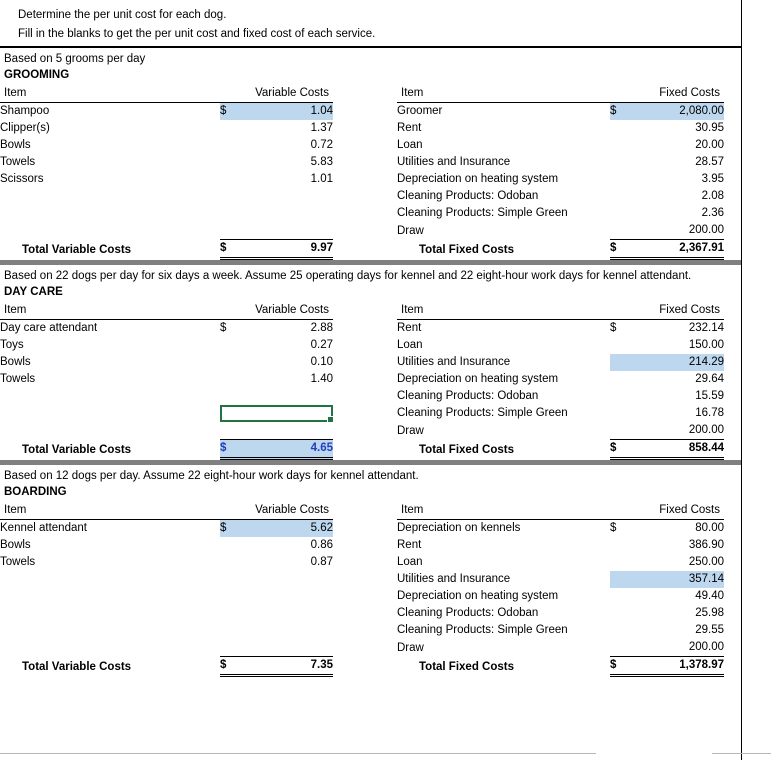  What do you see at coordinates (110, 529) in the screenshot?
I see `cell-item-label: Kennel attendant` at bounding box center [110, 529].